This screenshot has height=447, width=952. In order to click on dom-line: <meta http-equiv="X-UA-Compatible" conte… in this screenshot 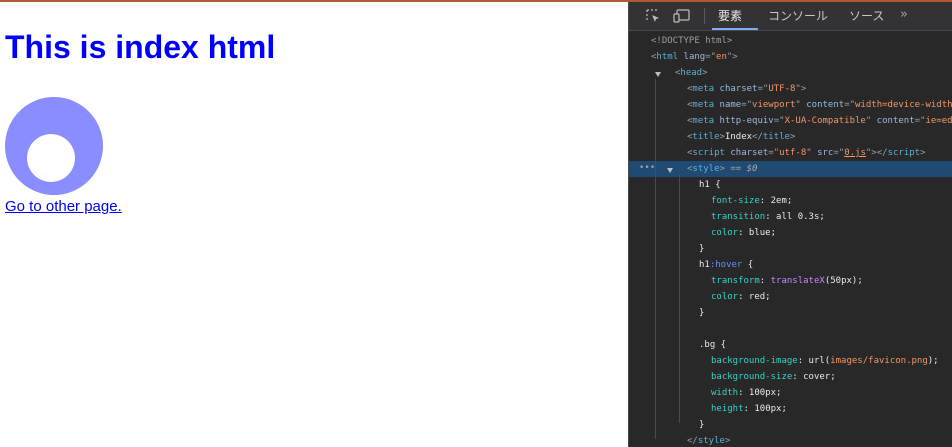, I will do `click(790, 121)`.